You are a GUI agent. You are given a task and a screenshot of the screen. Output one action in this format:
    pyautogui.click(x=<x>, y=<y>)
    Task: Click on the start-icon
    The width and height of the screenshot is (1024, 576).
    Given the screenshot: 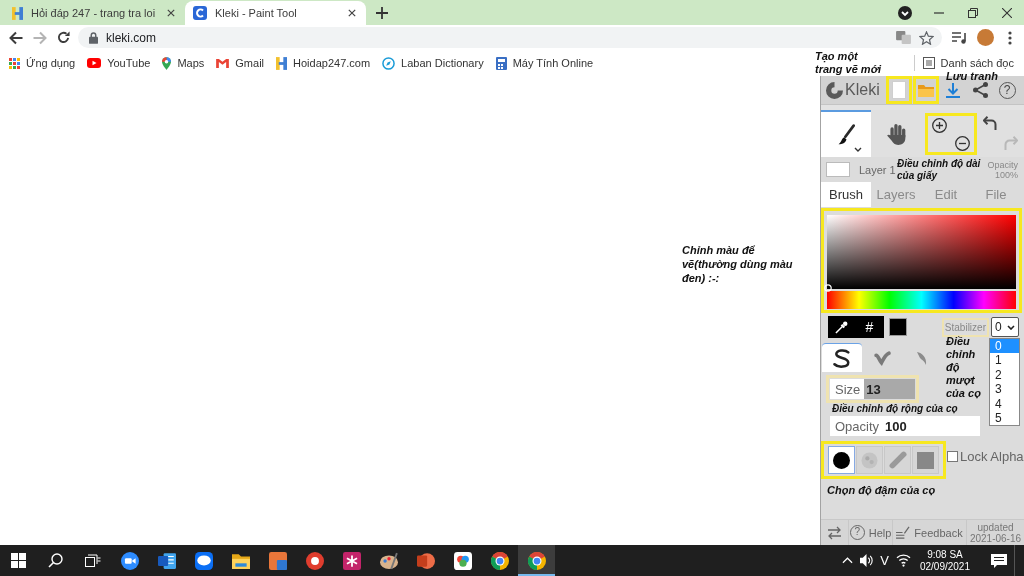 What is the action you would take?
    pyautogui.click(x=18, y=560)
    